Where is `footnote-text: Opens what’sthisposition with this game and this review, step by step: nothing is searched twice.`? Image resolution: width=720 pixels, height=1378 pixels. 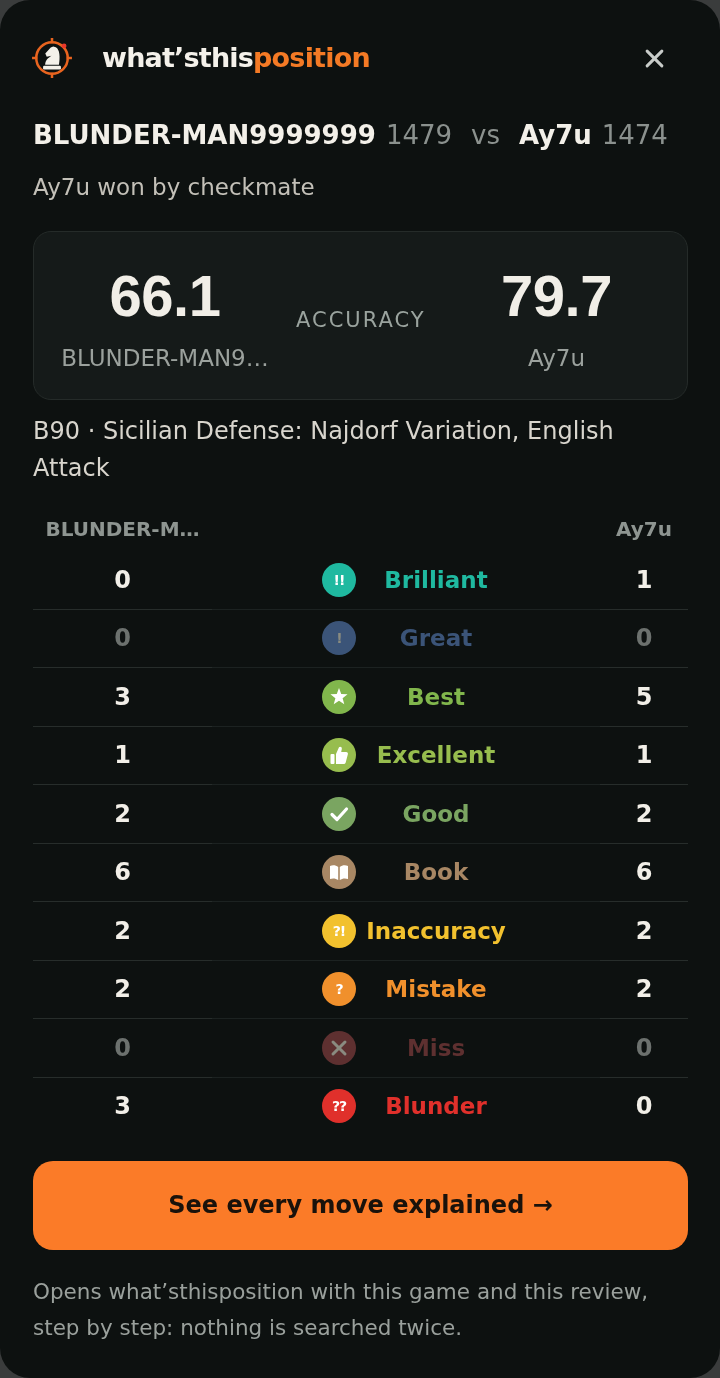
footnote-text: Opens what’sthisposition with this game and this review, step by step: nothing is searched twice. is located at coordinates (341, 1309).